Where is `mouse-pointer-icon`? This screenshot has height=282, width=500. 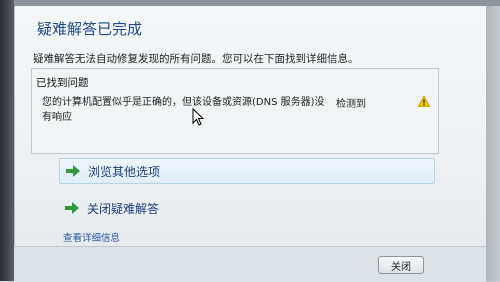 mouse-pointer-icon is located at coordinates (198, 117).